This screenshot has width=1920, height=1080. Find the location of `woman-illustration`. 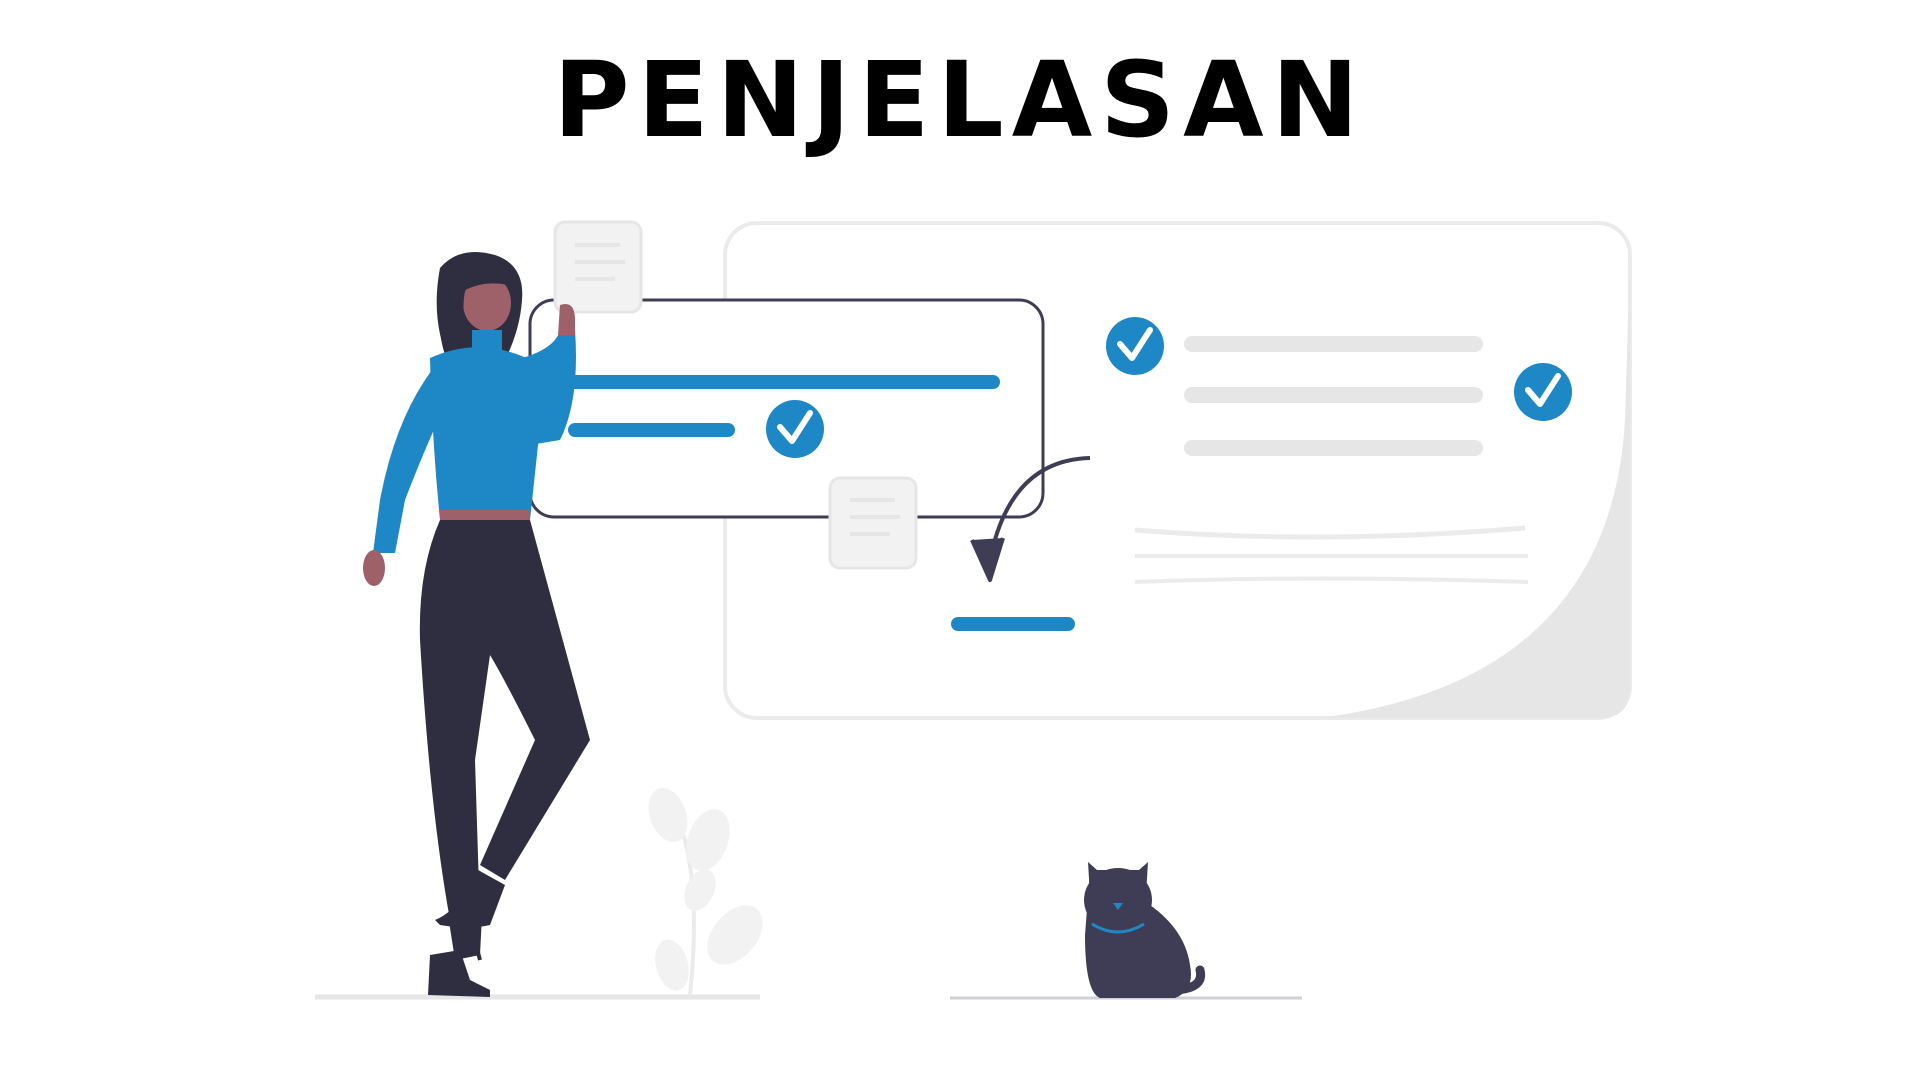

woman-illustration is located at coordinates (476, 624).